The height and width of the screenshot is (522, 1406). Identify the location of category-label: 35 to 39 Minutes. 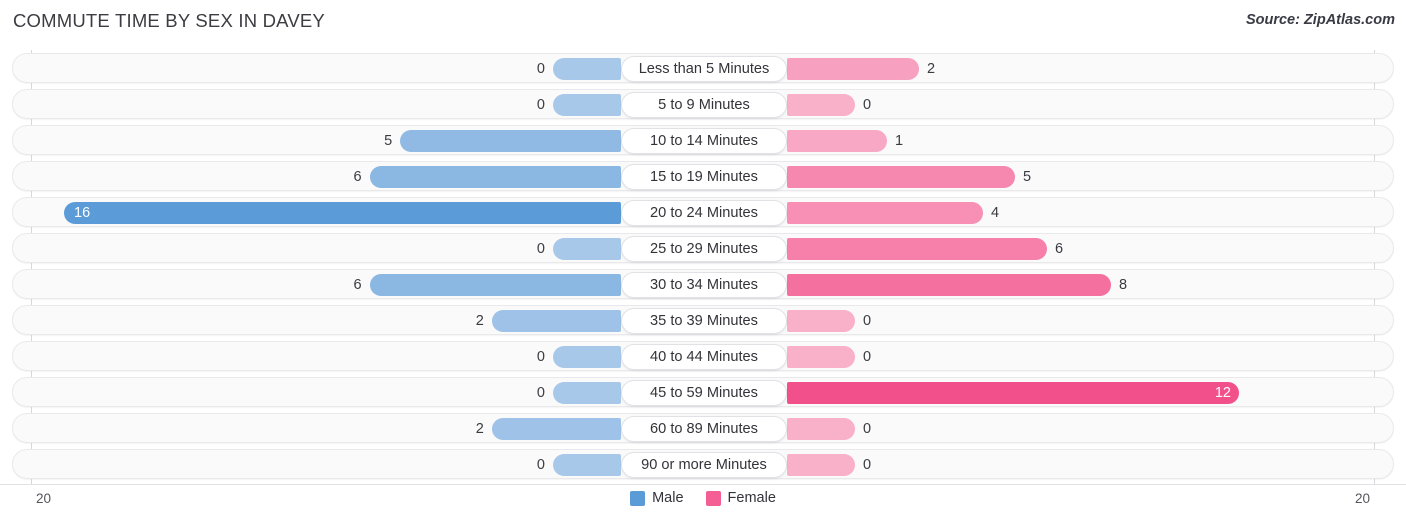
(704, 321).